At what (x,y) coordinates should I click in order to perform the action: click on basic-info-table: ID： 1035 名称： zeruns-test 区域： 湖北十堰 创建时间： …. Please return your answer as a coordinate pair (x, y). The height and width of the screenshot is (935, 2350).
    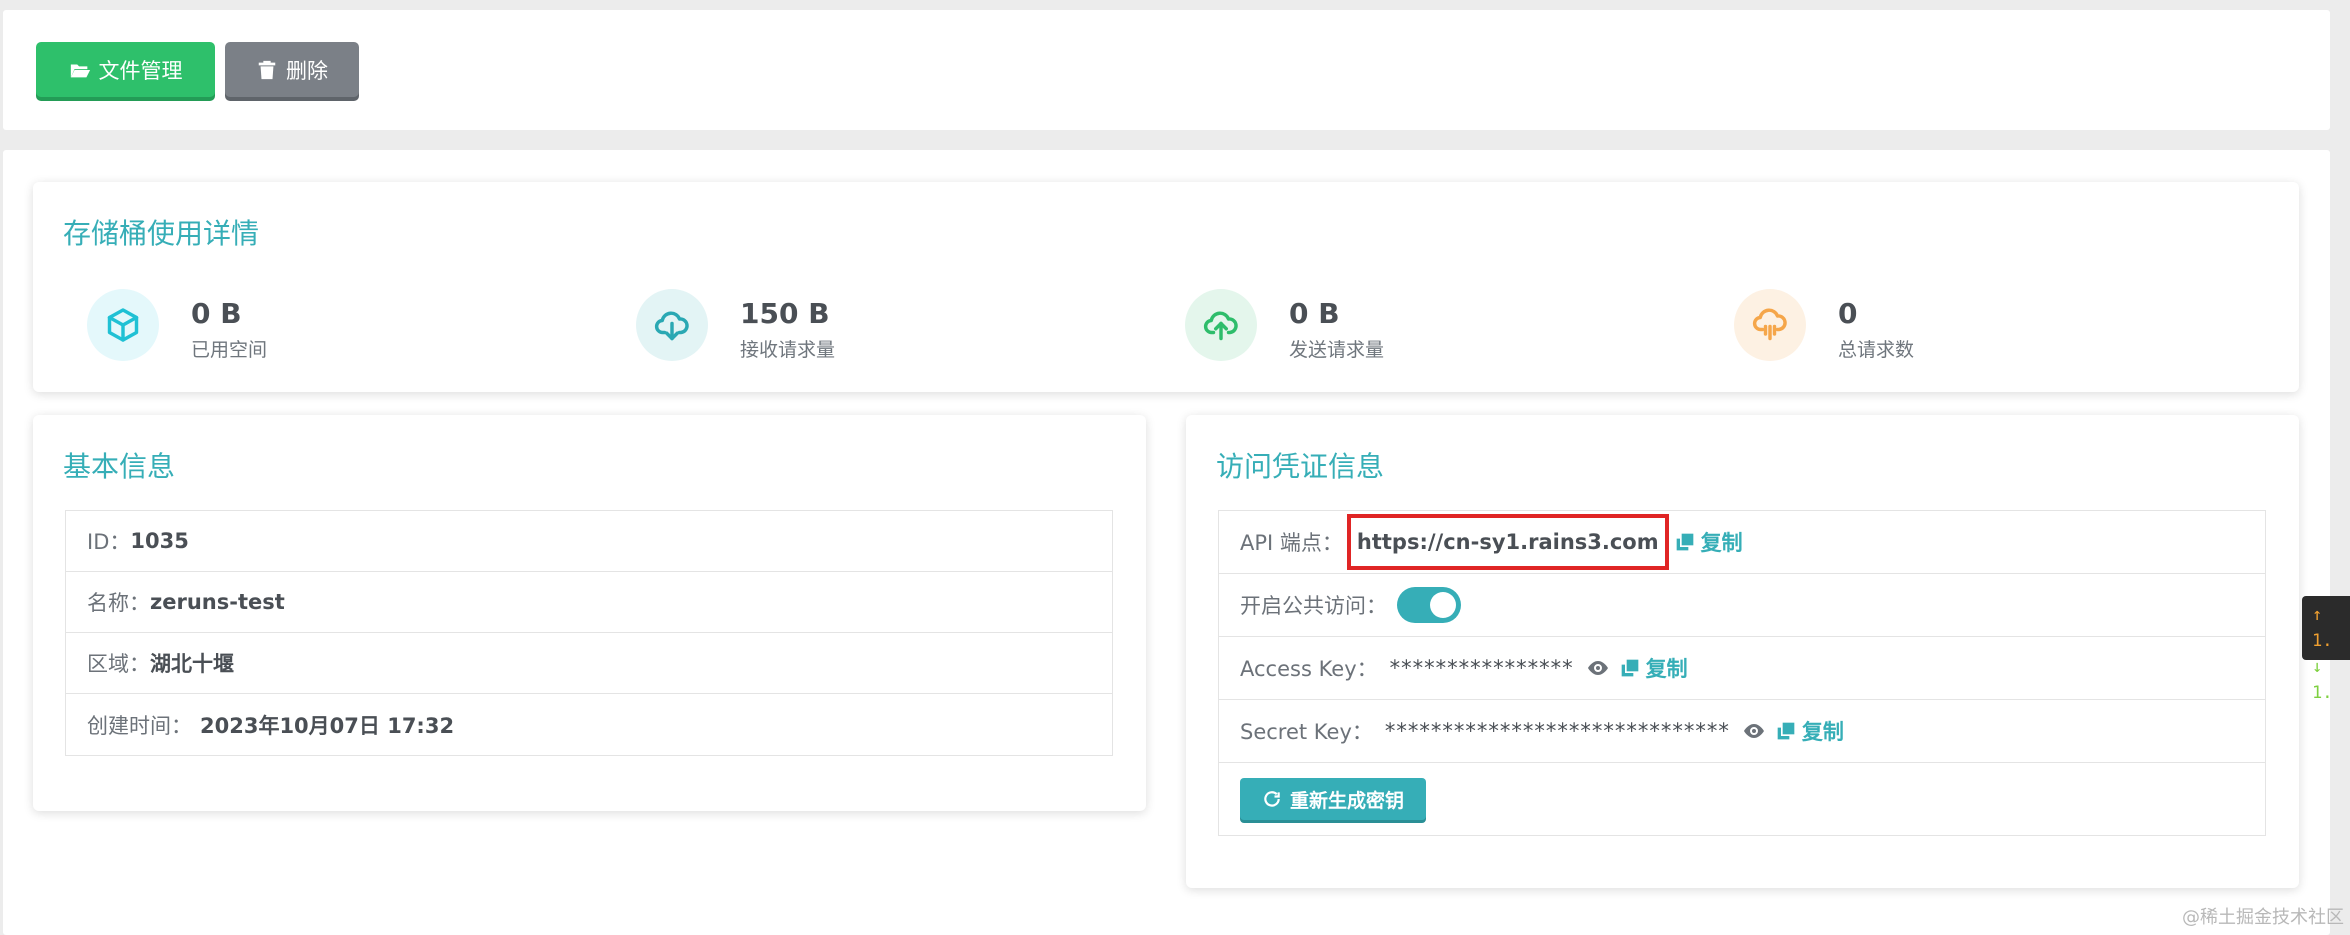
    Looking at the image, I should click on (589, 633).